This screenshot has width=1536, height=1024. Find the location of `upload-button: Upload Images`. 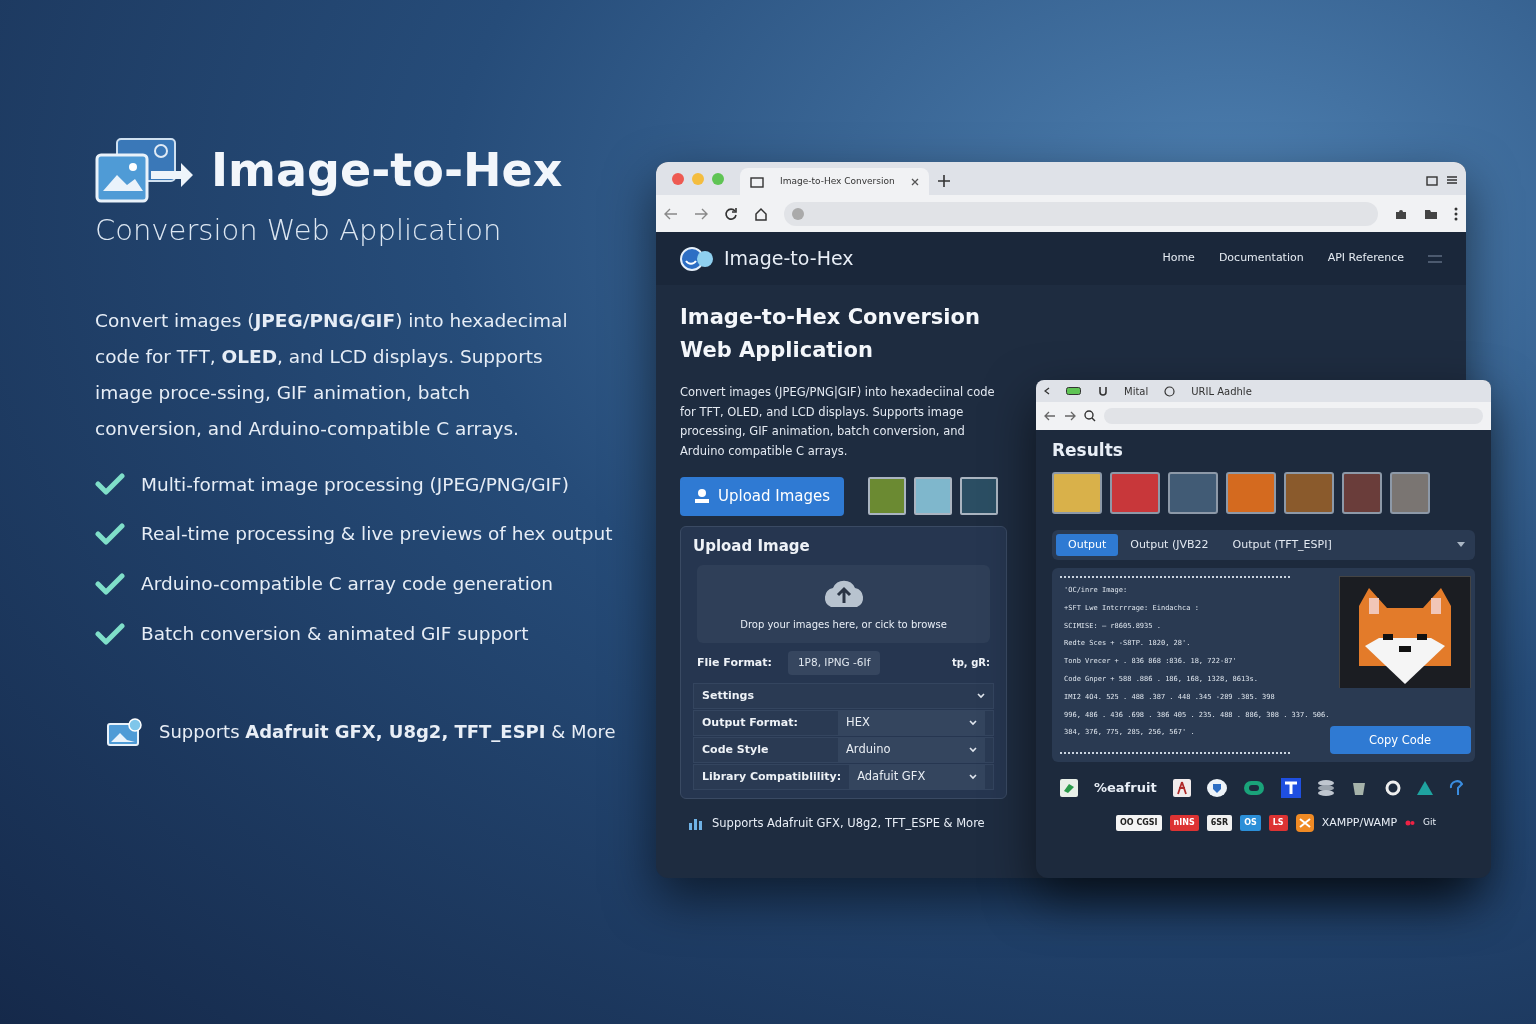

upload-button: Upload Images is located at coordinates (762, 496).